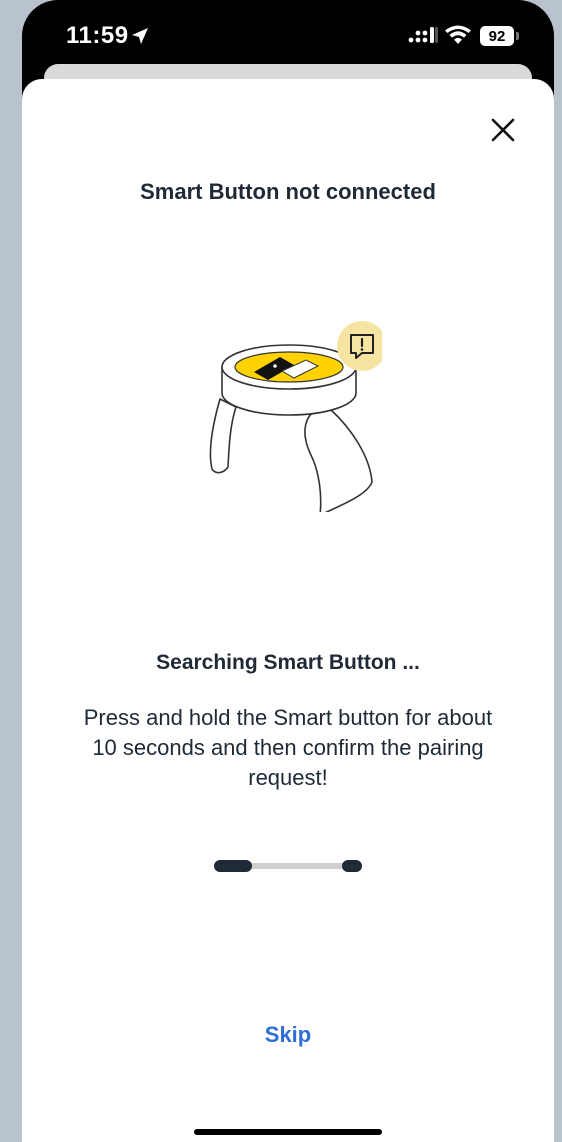  I want to click on smart-button-illustration, so click(295, 416).